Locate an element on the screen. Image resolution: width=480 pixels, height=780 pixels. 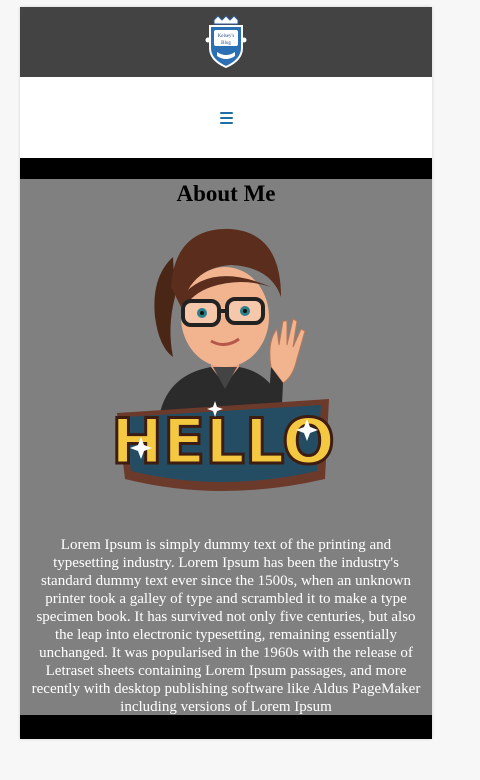
logo-text-line2: Blog is located at coordinates (226, 43).